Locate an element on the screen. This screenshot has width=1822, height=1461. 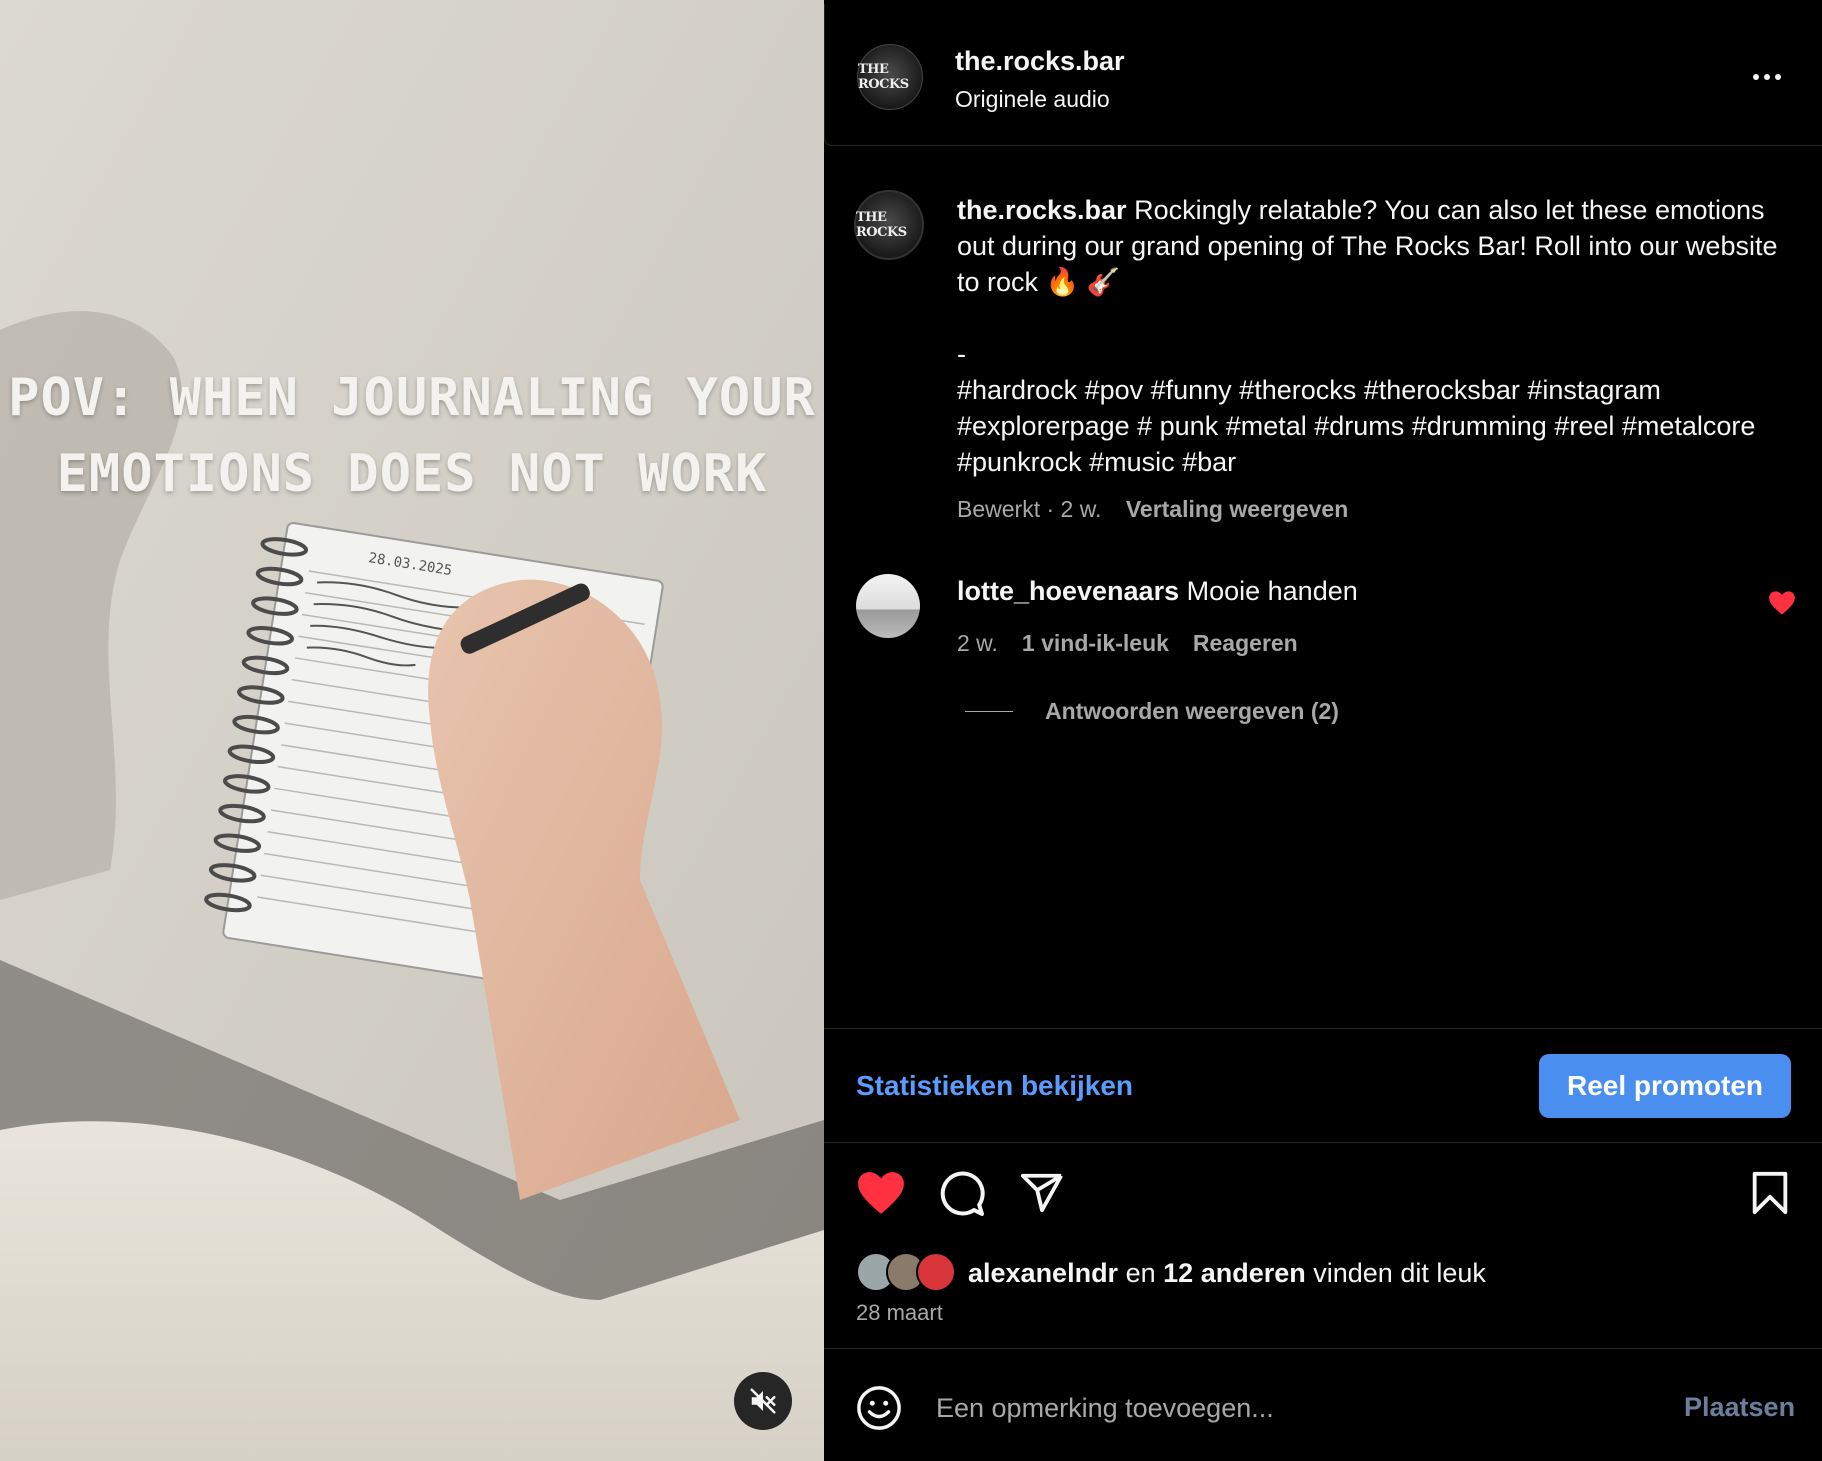
commenter-avatar is located at coordinates (888, 606).